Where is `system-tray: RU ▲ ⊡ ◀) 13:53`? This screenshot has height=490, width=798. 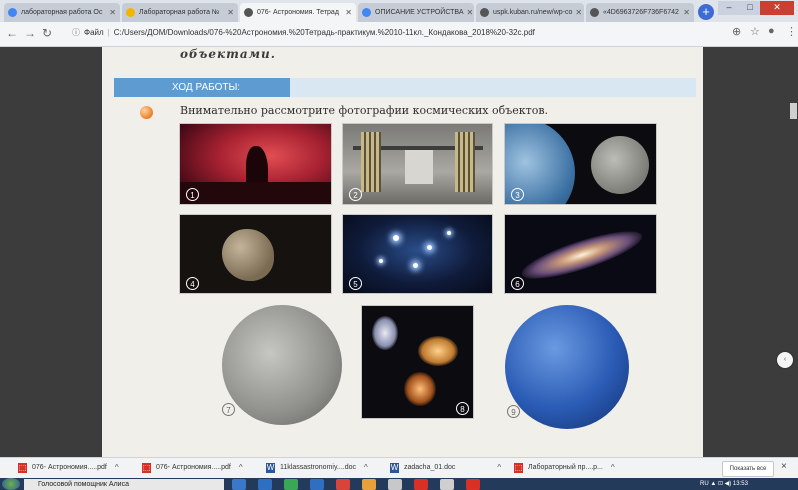
system-tray: RU ▲ ⊡ ◀) 13:53 is located at coordinates (724, 484).